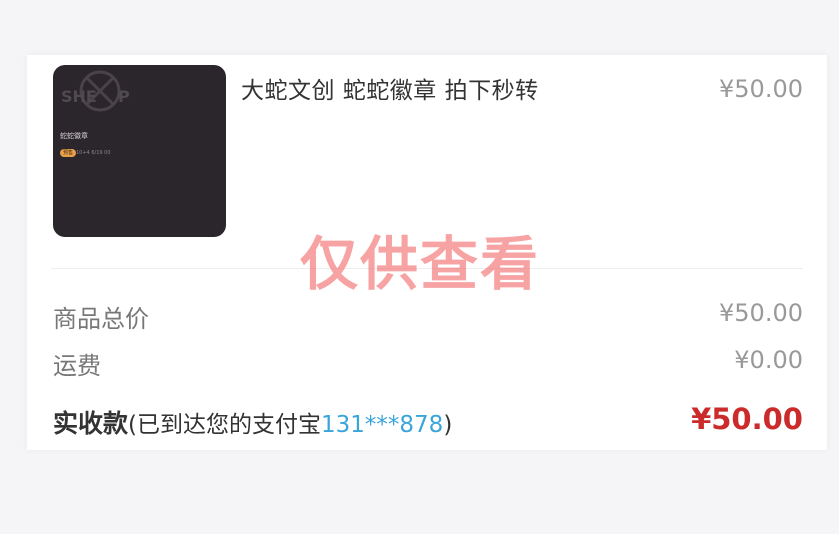  I want to click on received-label: 实收款, so click(91, 423).